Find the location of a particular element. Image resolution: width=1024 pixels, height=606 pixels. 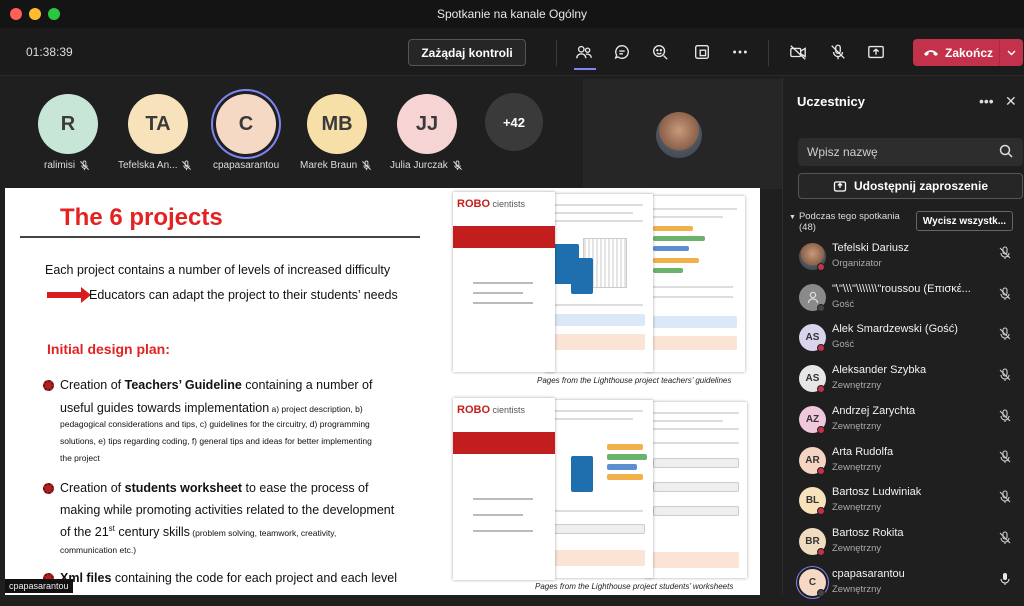

avatar: TA is located at coordinates (158, 124).